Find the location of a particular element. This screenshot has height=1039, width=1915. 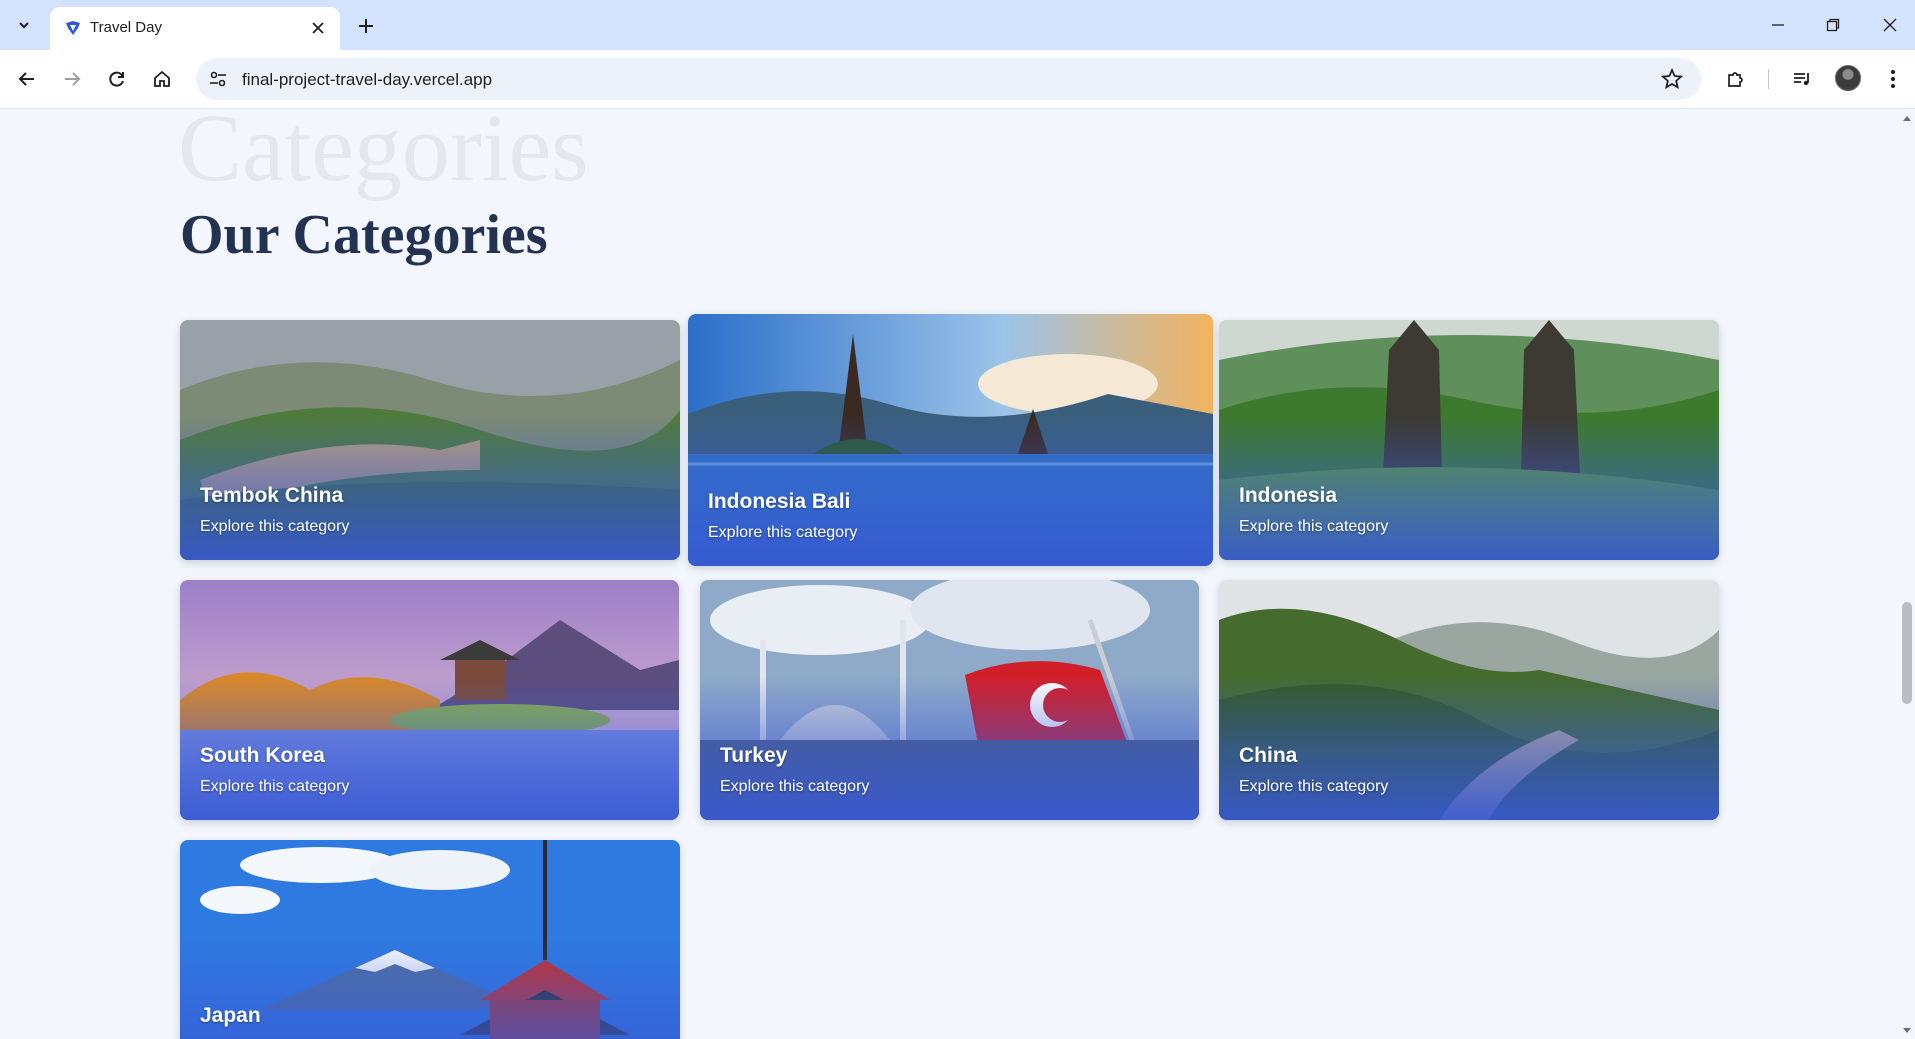

minimize-button is located at coordinates (1778, 25).